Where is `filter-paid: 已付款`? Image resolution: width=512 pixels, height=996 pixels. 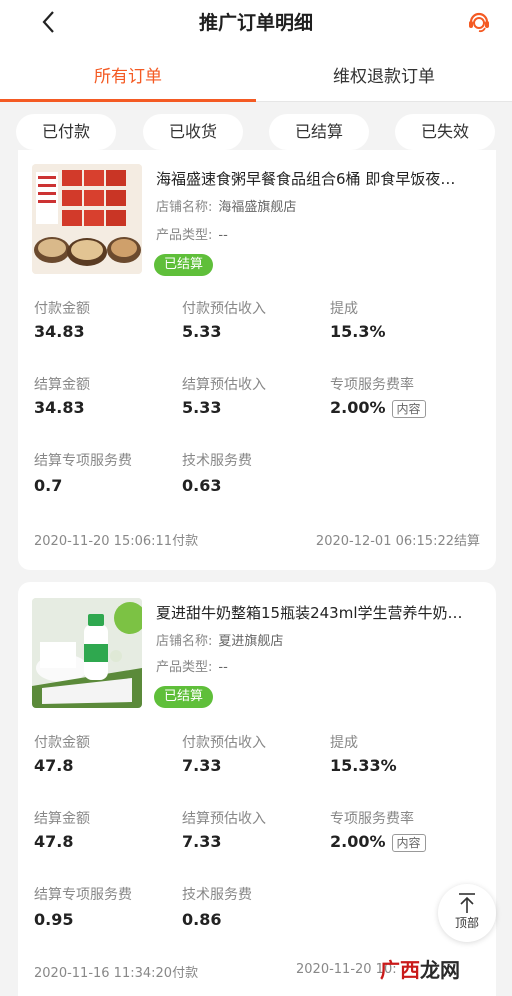
filter-paid: 已付款 is located at coordinates (66, 132).